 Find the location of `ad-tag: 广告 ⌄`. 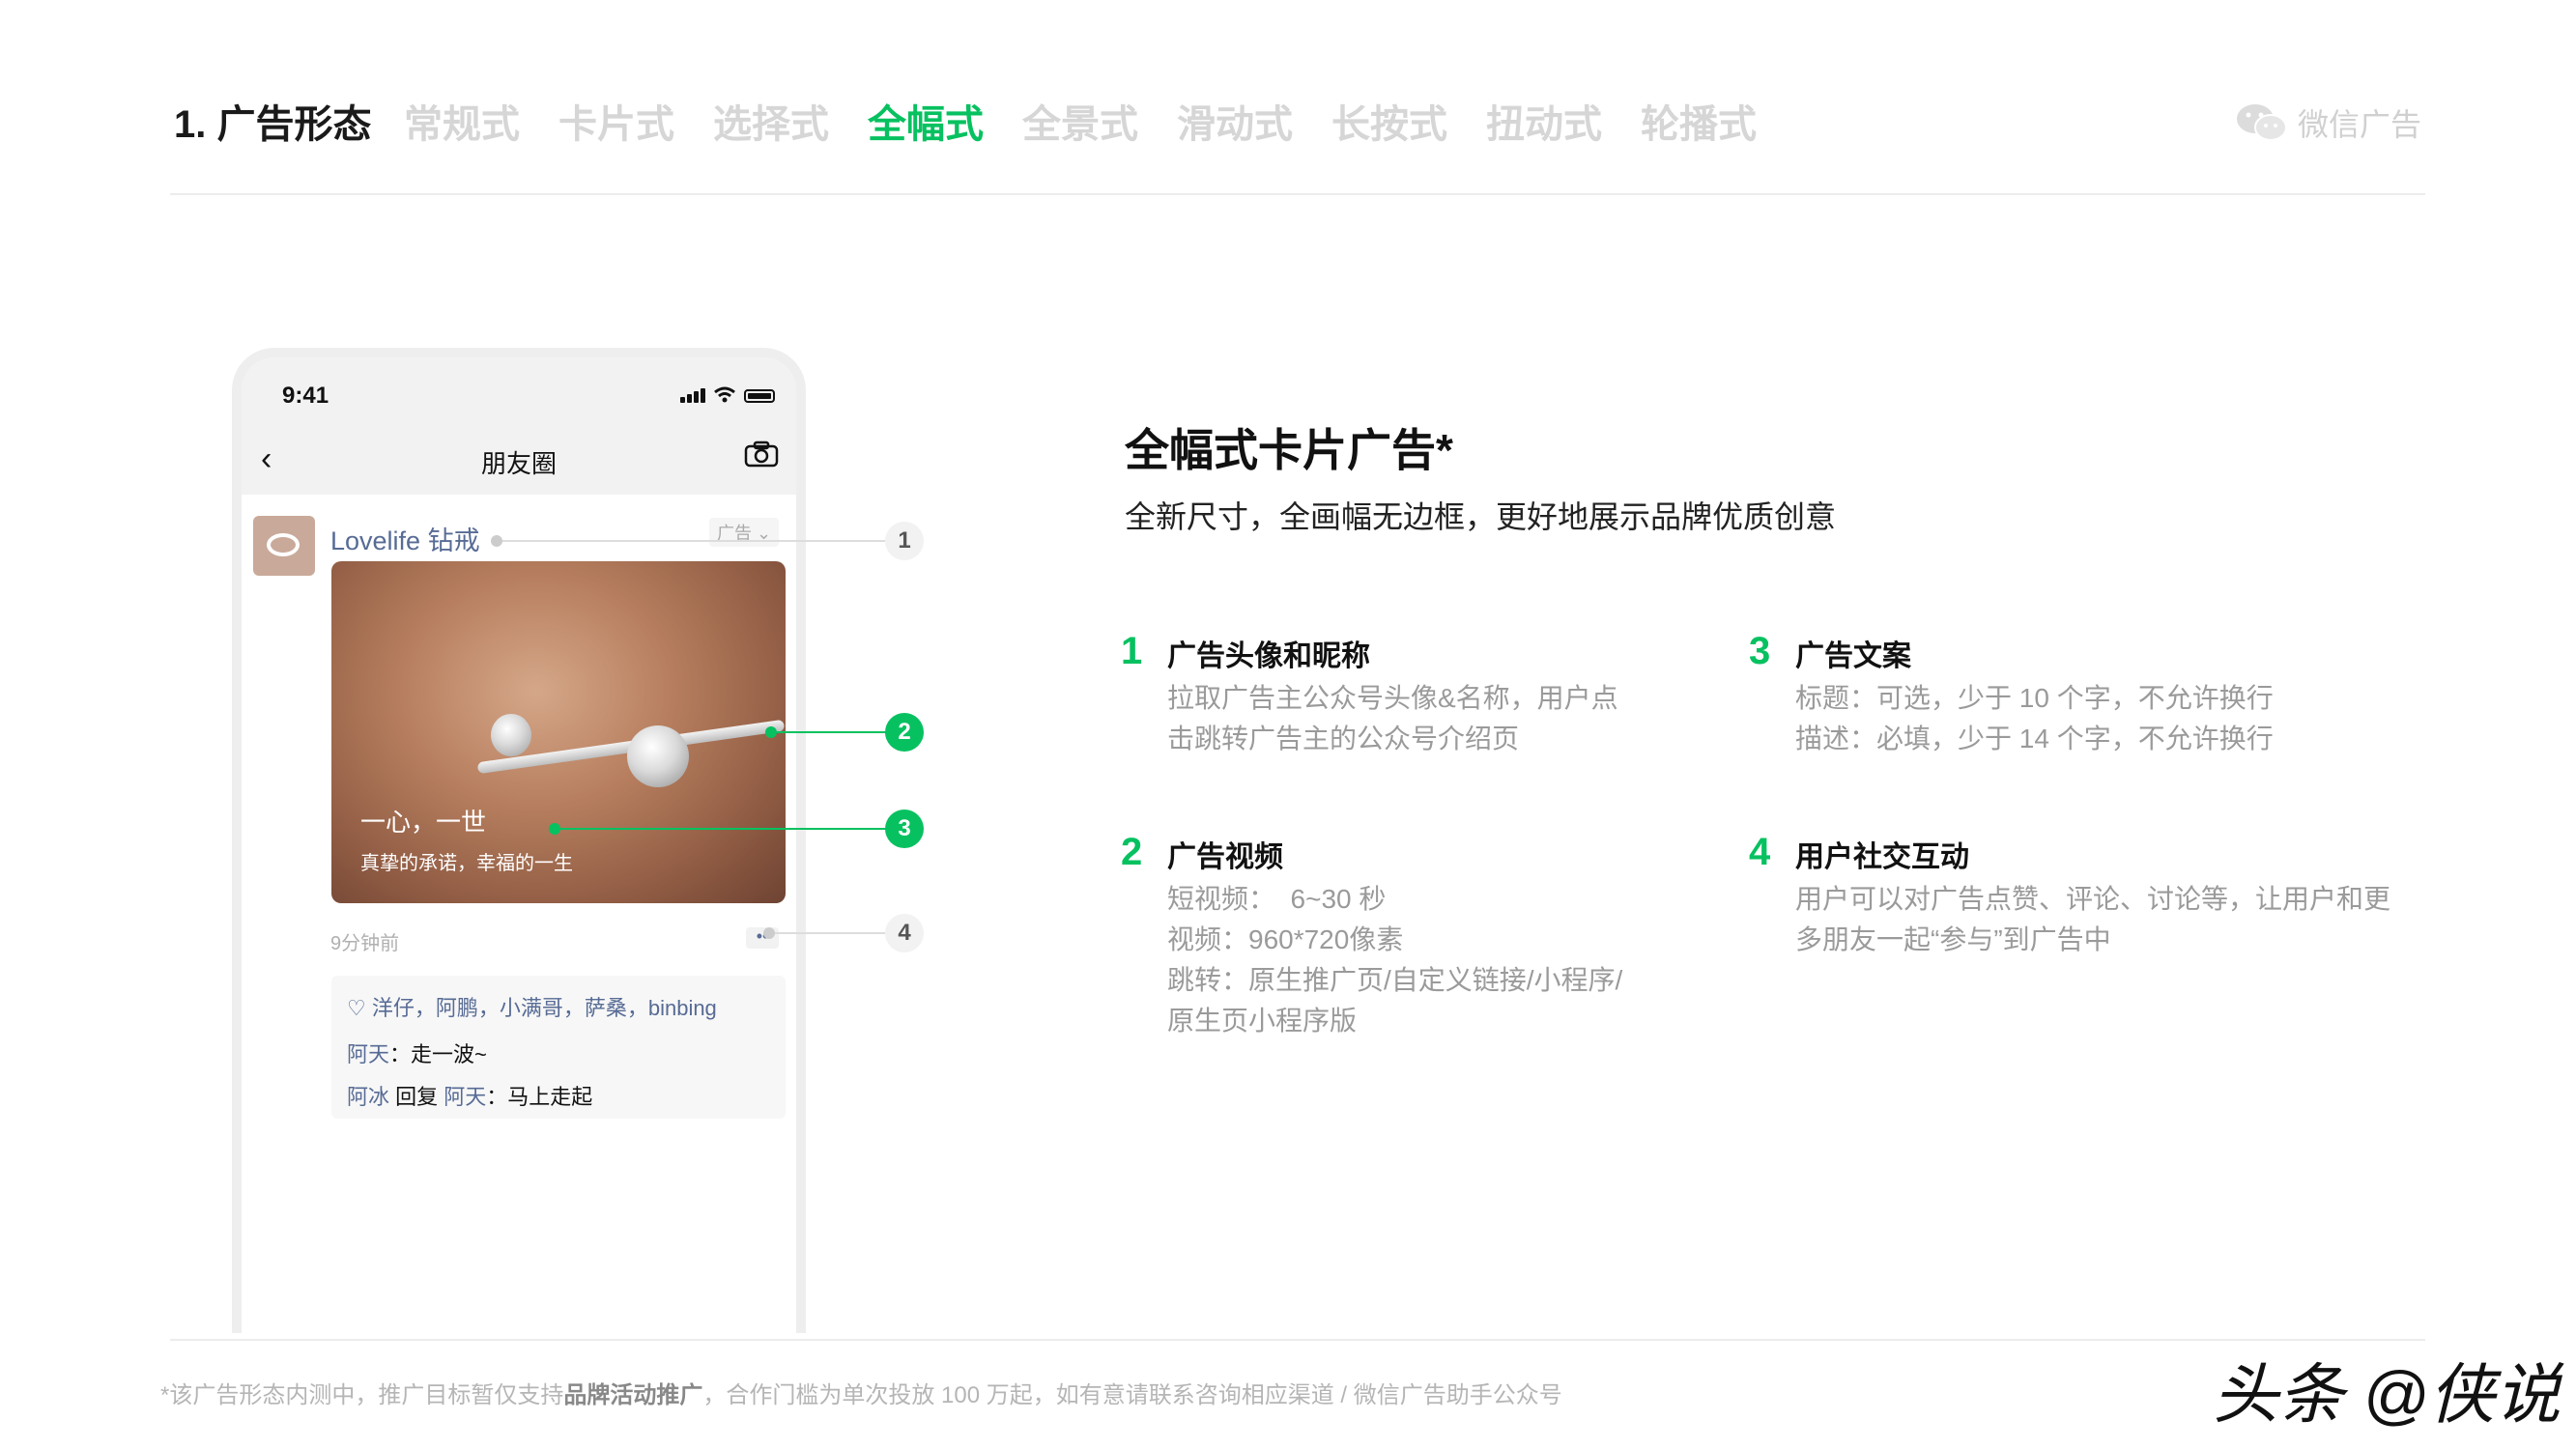

ad-tag: 广告 ⌄ is located at coordinates (745, 532).